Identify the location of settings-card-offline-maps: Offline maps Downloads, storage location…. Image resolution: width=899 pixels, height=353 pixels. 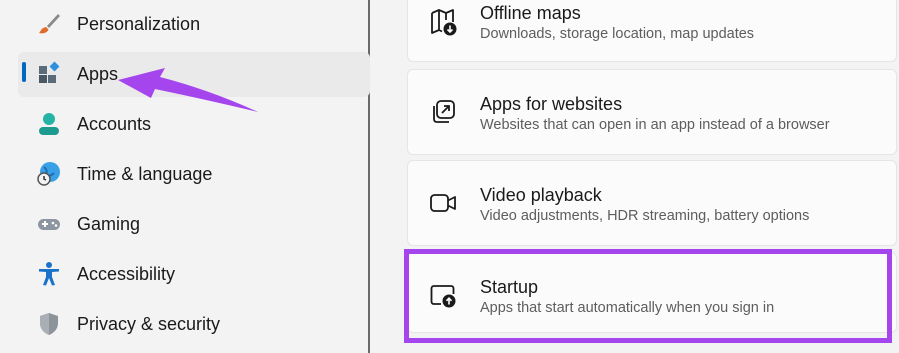
(652, 31).